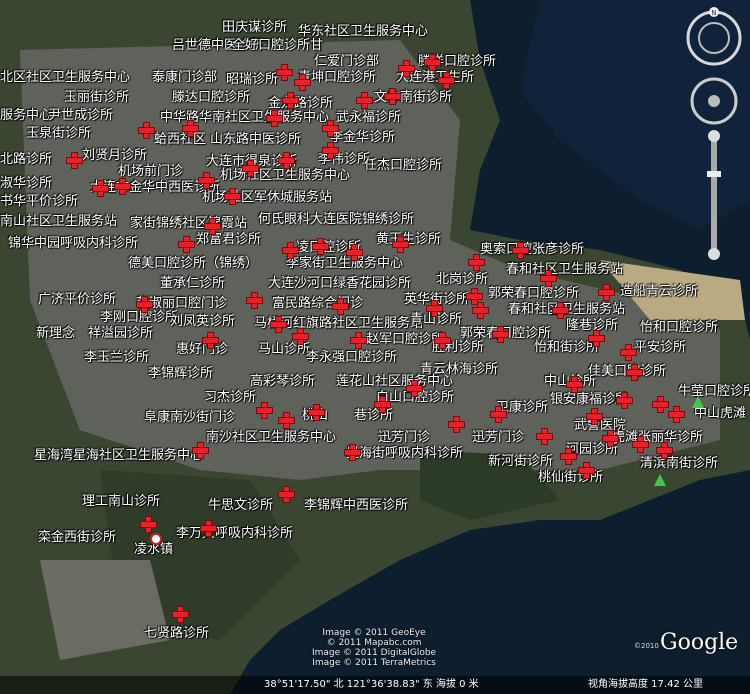  Describe the element at coordinates (26, 183) in the screenshot. I see `map-place-label: 淑华诊所` at that location.